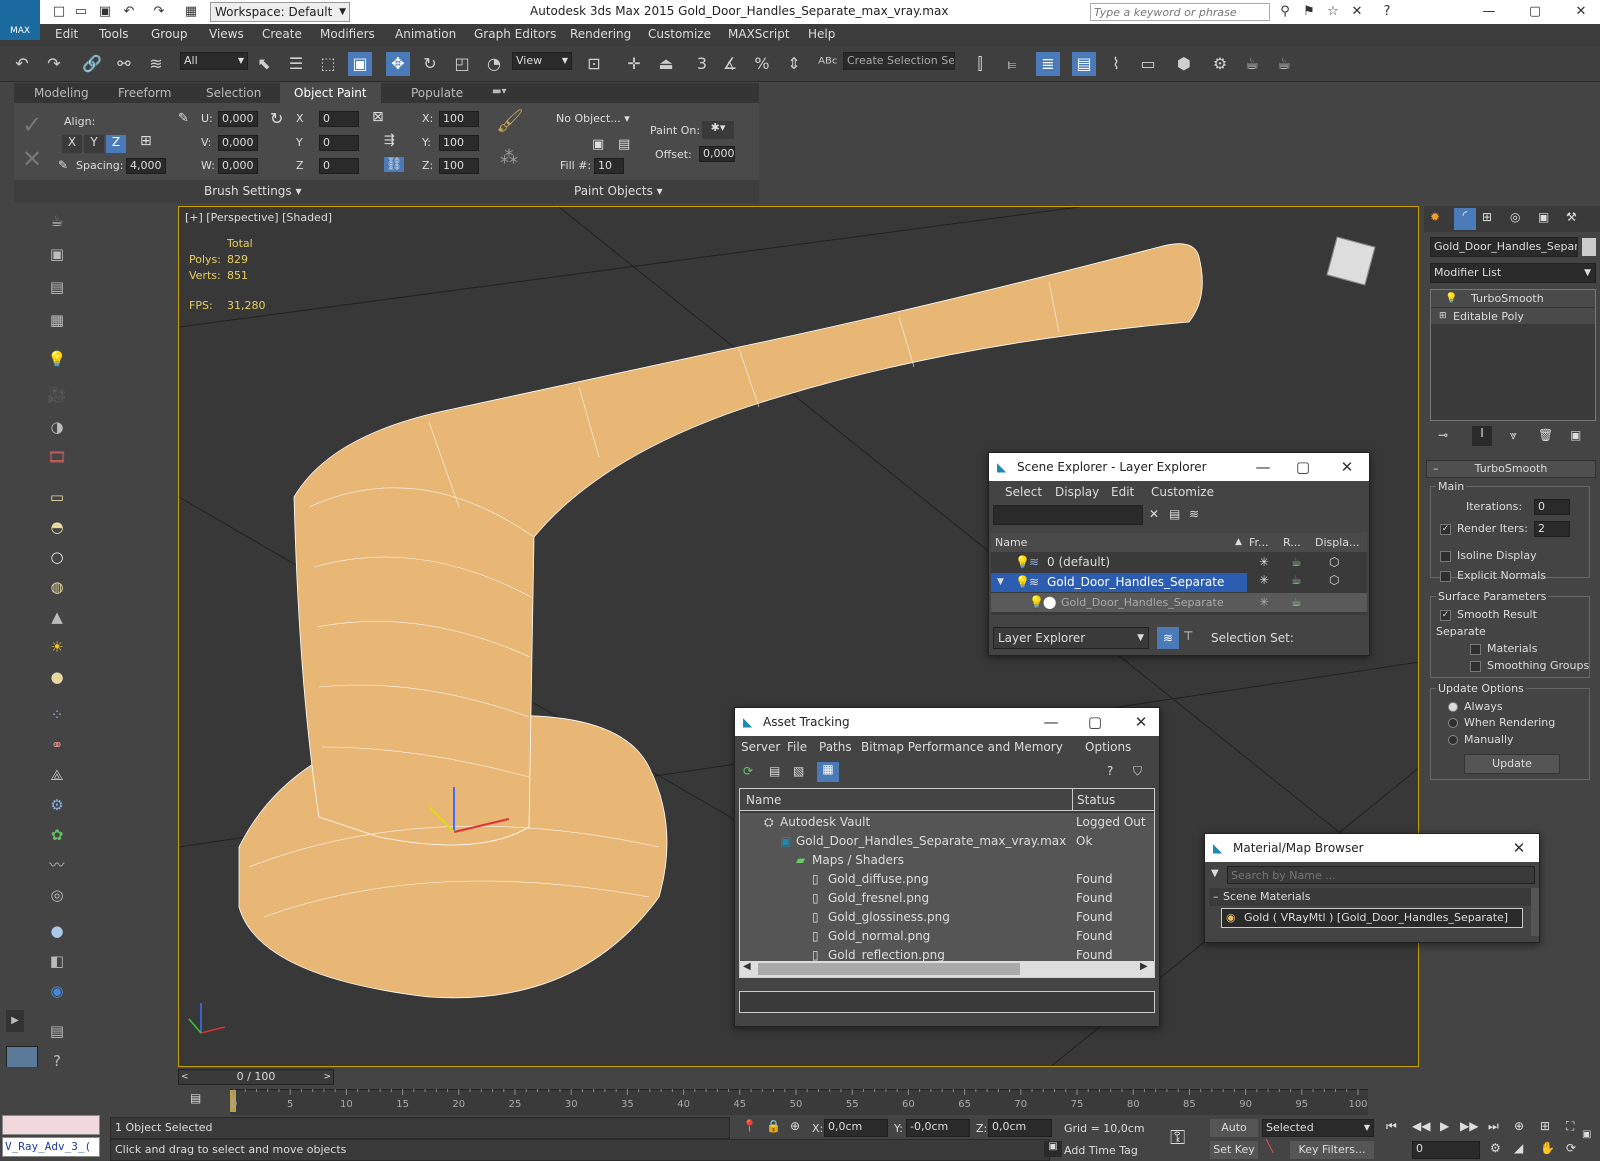 The height and width of the screenshot is (1161, 1600). What do you see at coordinates (57, 359) in the screenshot?
I see `light-icon: 💡` at bounding box center [57, 359].